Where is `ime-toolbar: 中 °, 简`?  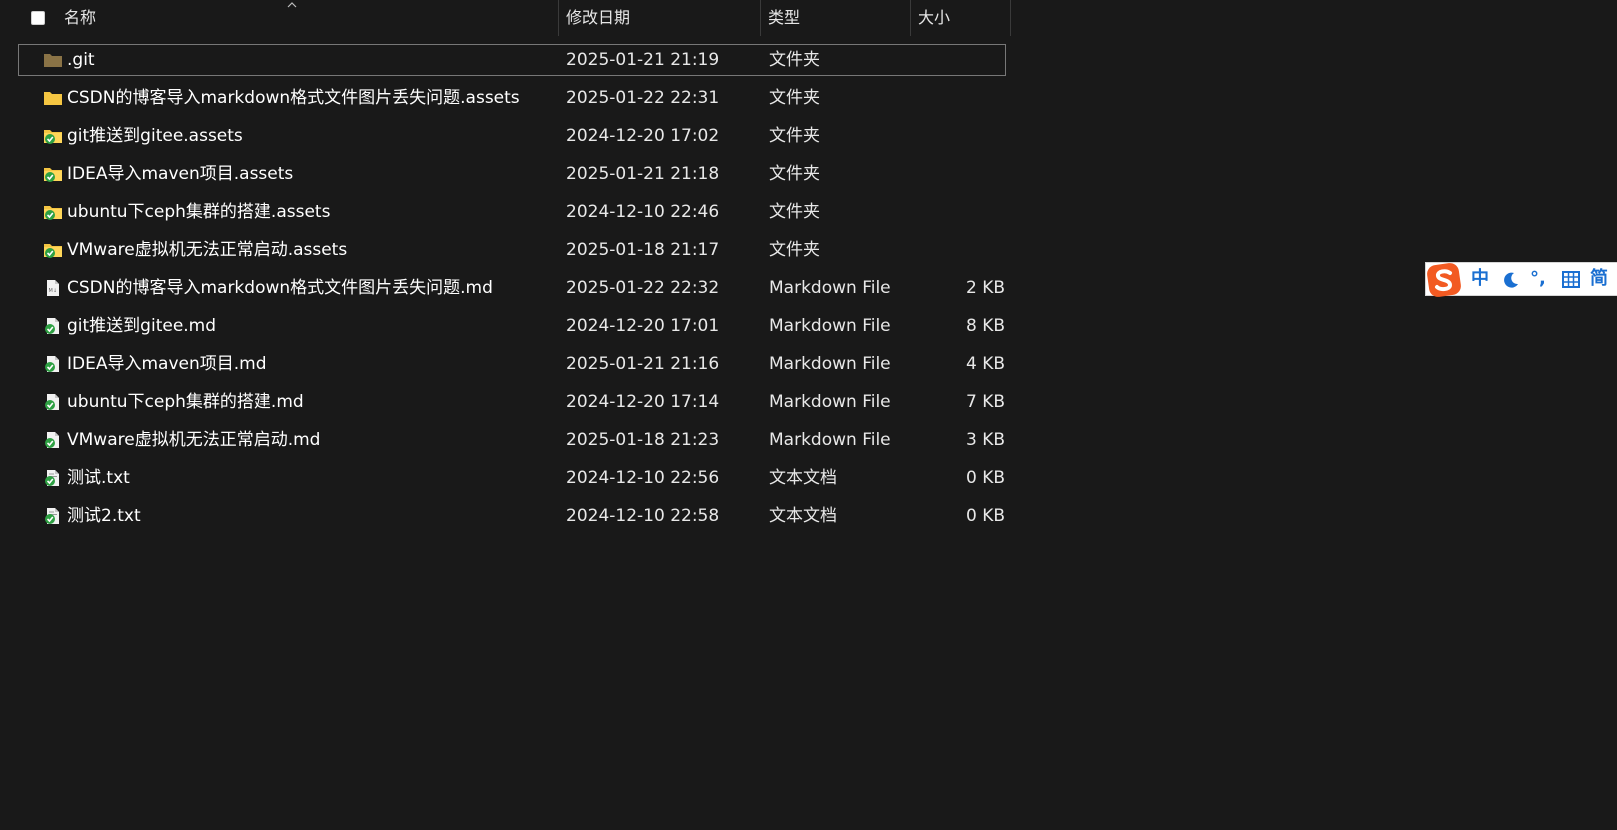 ime-toolbar: 中 °, 简 is located at coordinates (1521, 279).